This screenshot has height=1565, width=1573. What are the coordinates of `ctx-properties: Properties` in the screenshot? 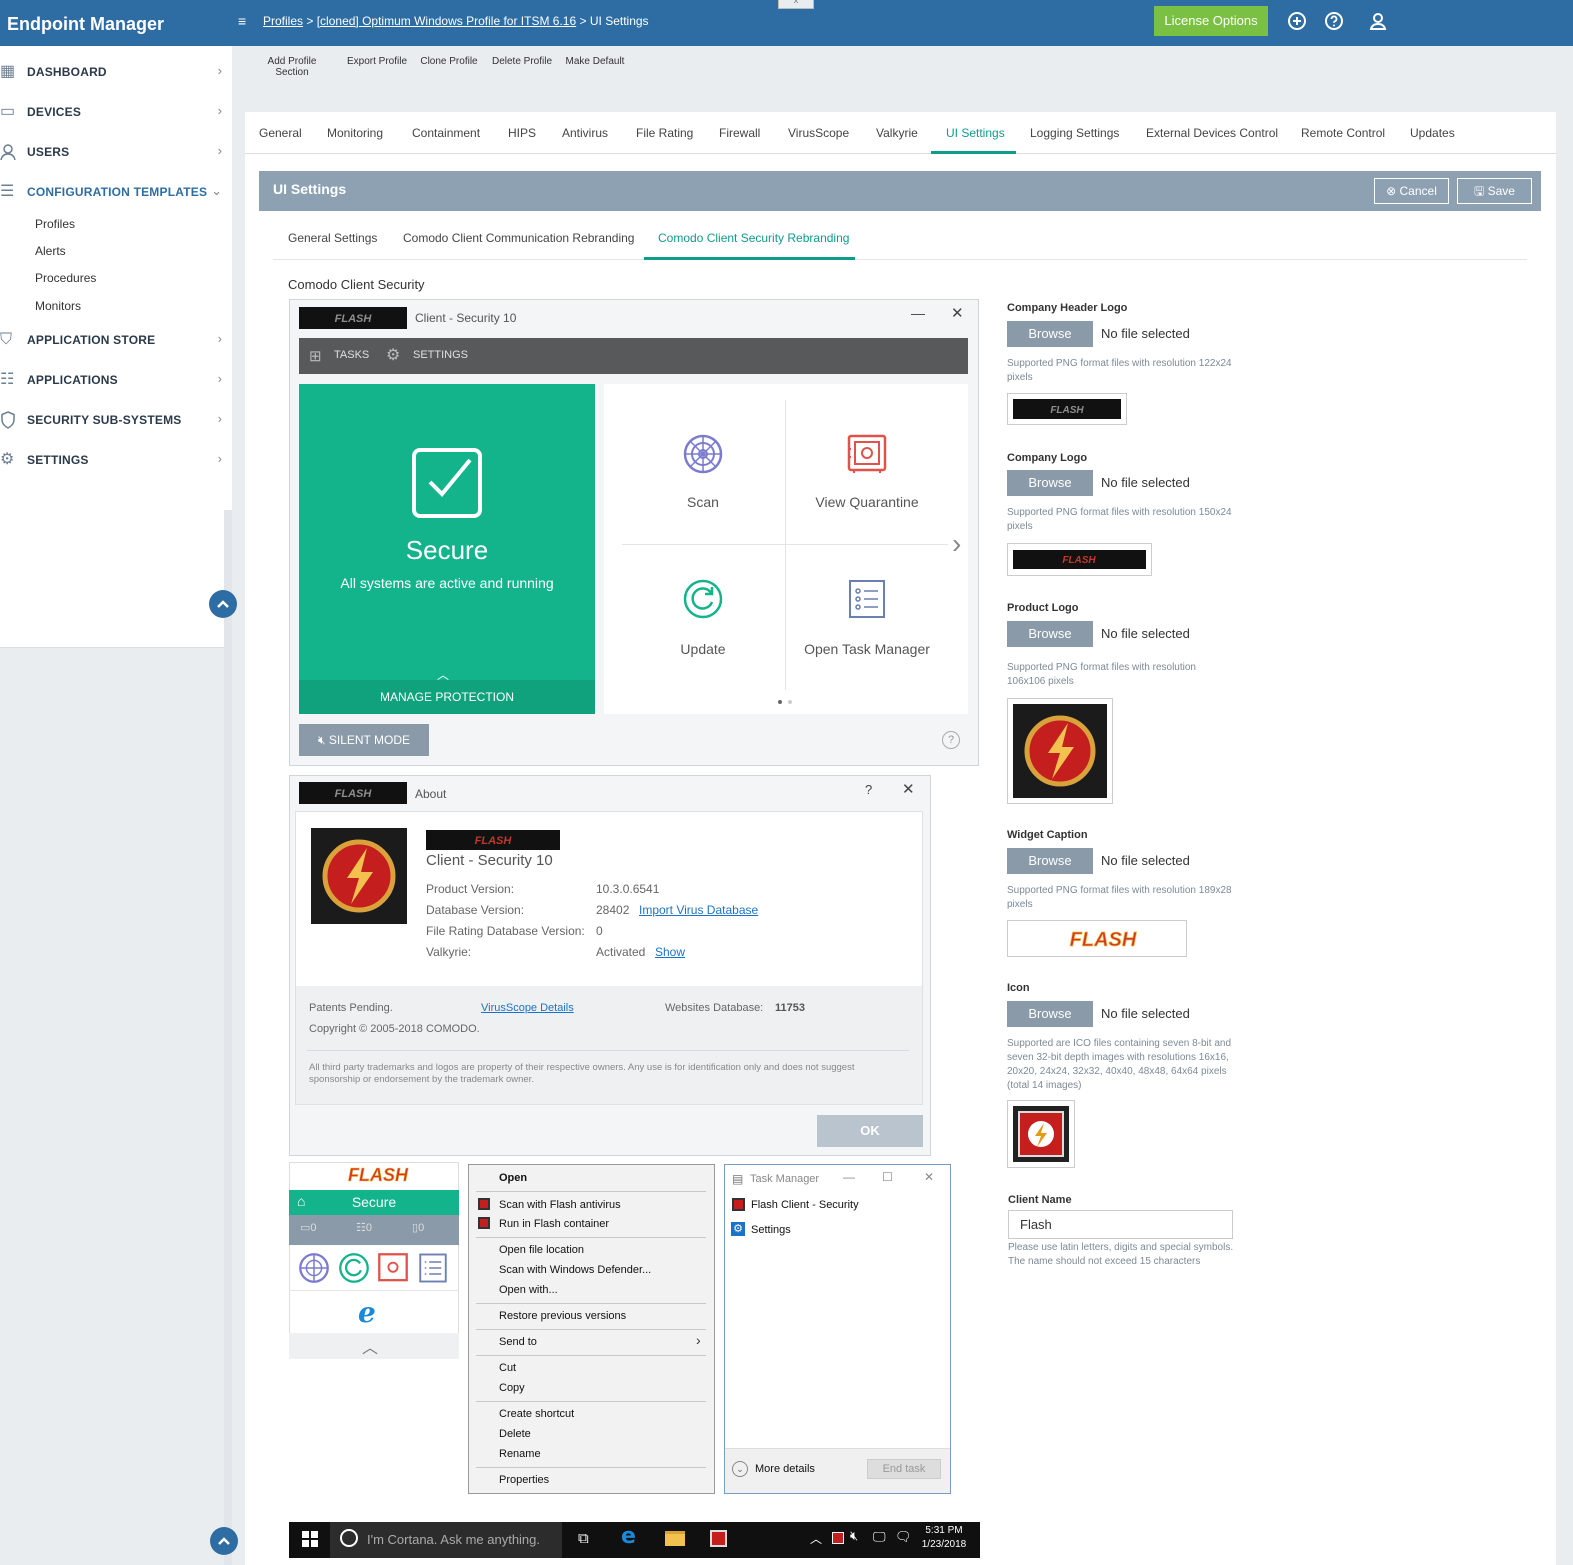 It's located at (524, 1480).